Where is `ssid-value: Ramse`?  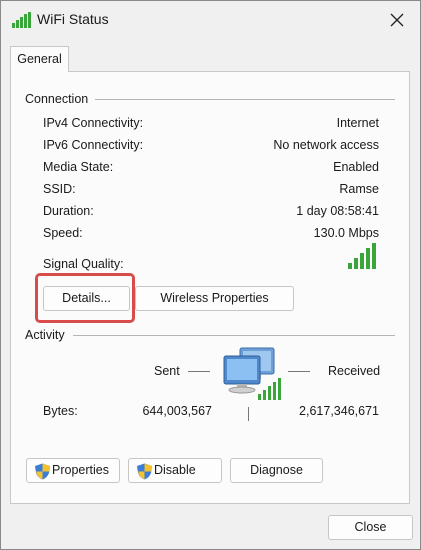 ssid-value: Ramse is located at coordinates (359, 189).